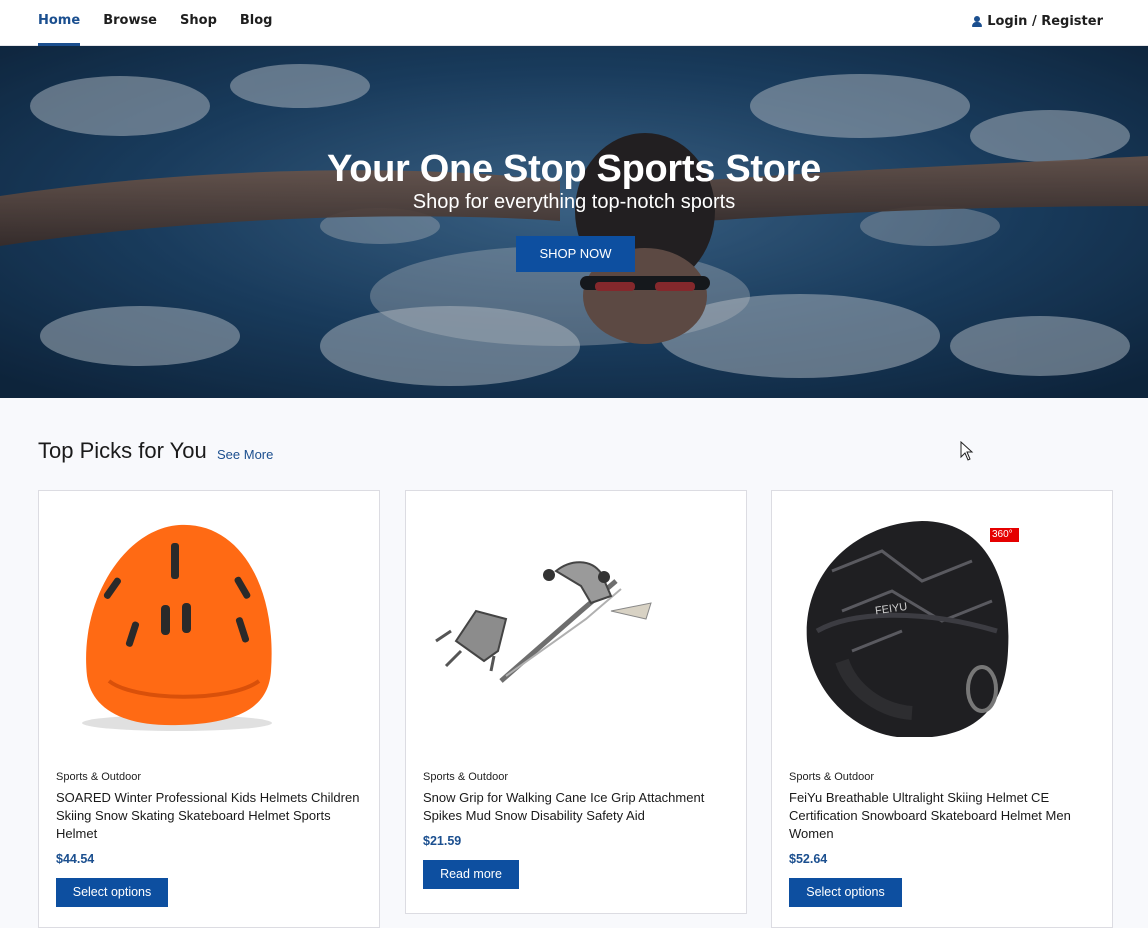 The height and width of the screenshot is (928, 1148). Describe the element at coordinates (442, 841) in the screenshot. I see `product-price: $21.59` at that location.